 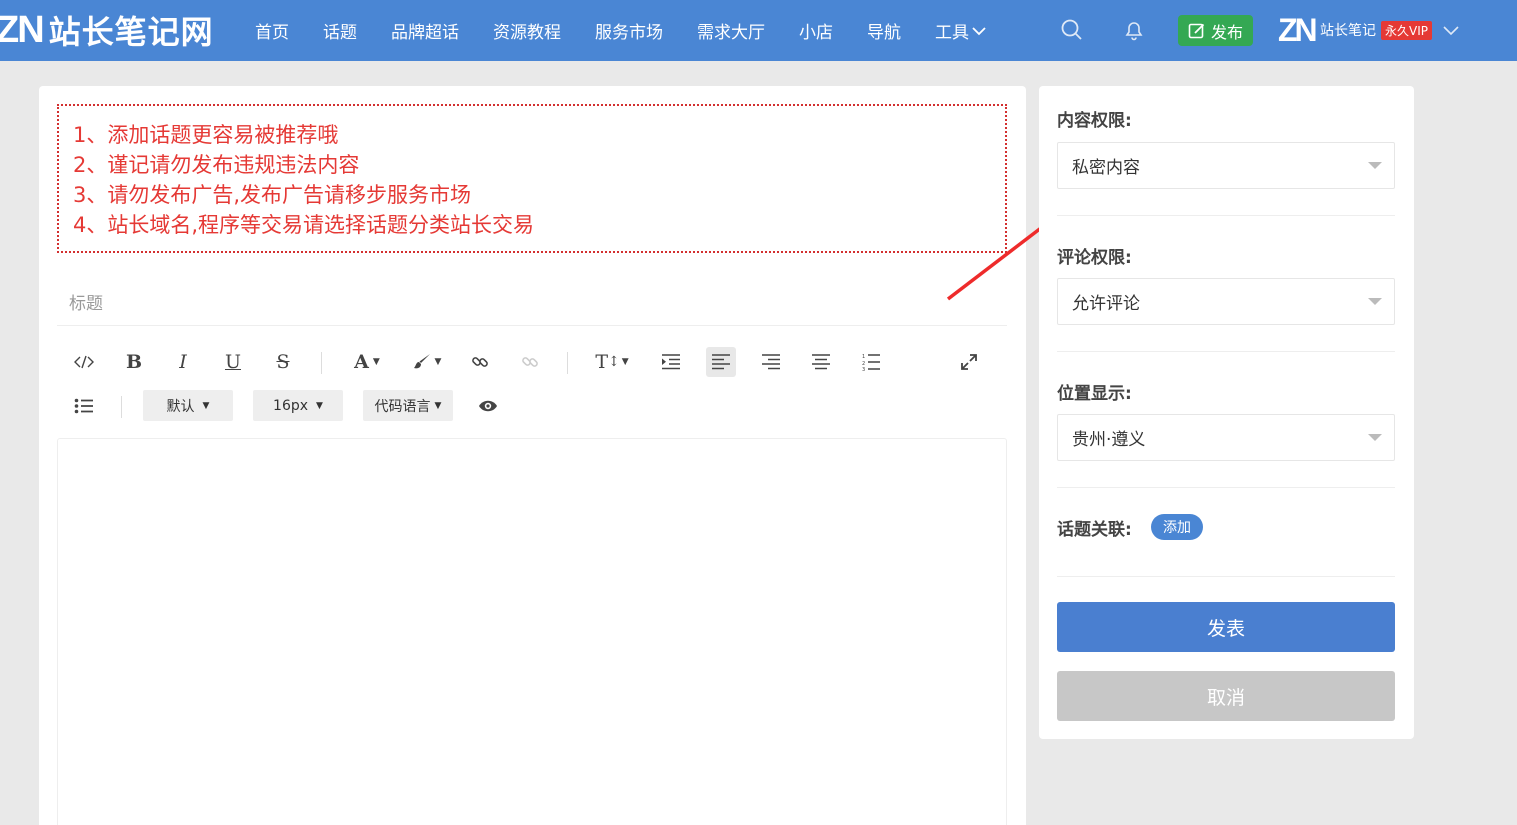 What do you see at coordinates (1406, 30) in the screenshot?
I see `vip-badge: 永久VIP` at bounding box center [1406, 30].